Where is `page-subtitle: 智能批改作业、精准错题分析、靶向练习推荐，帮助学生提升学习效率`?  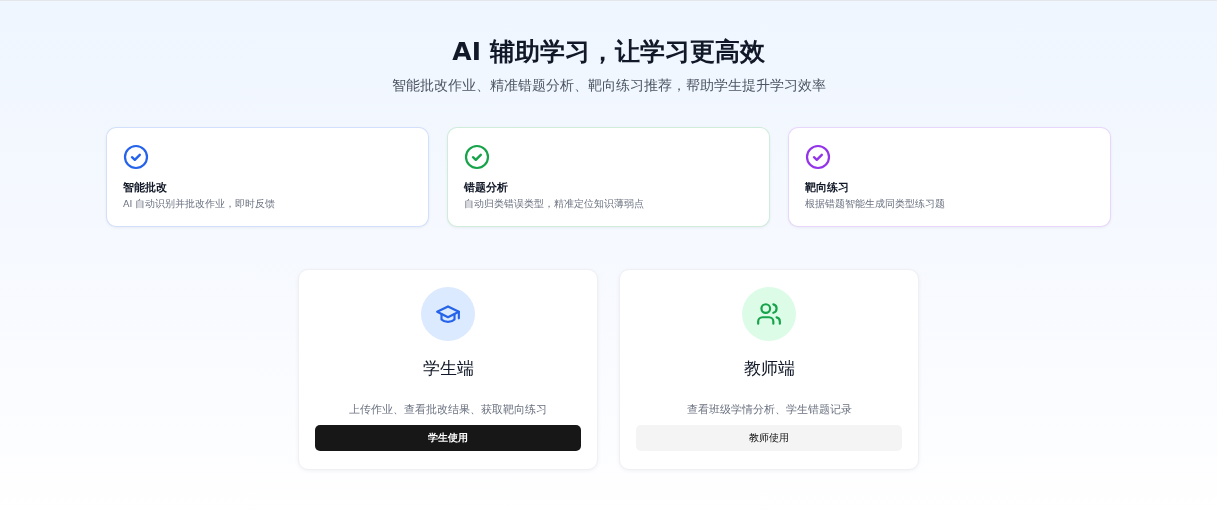 page-subtitle: 智能批改作业、精准错题分析、靶向练习推荐，帮助学生提升学习效率 is located at coordinates (608, 85).